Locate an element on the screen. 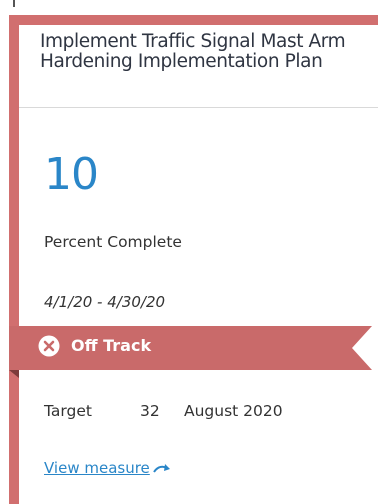 The height and width of the screenshot is (504, 378). x-circle-icon is located at coordinates (49, 346).